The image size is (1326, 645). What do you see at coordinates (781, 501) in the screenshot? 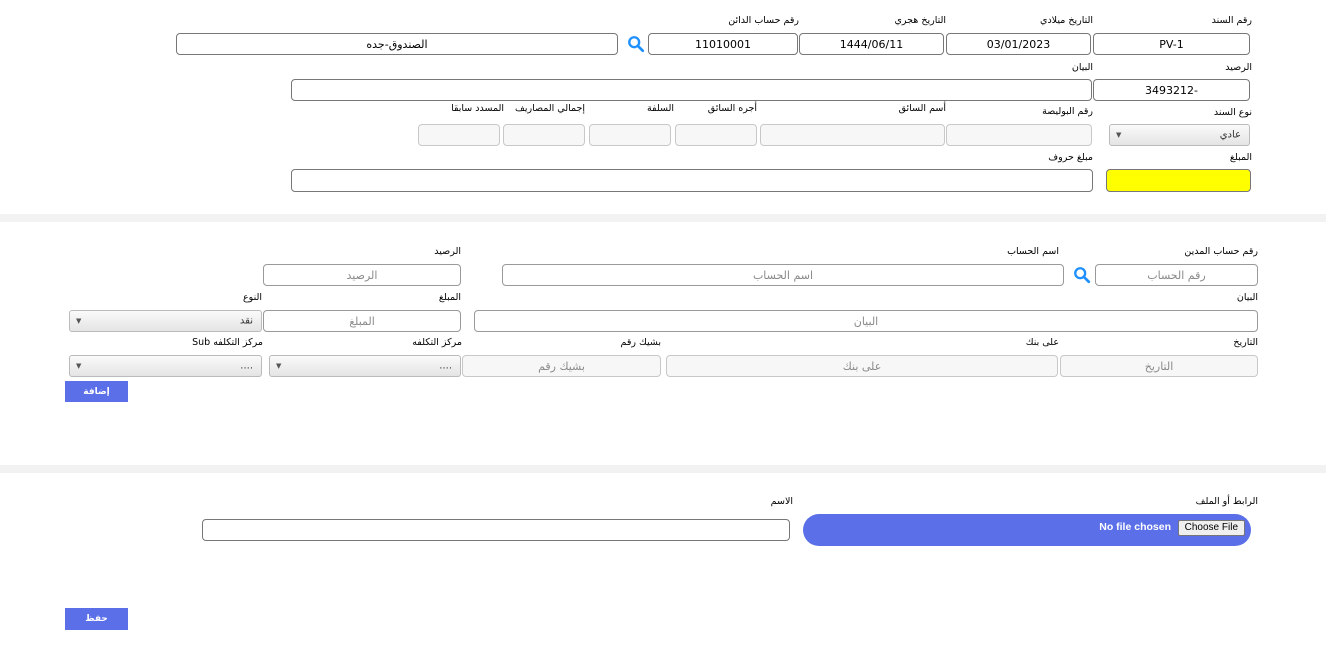
I see `attachment-name-label: الاسم` at bounding box center [781, 501].